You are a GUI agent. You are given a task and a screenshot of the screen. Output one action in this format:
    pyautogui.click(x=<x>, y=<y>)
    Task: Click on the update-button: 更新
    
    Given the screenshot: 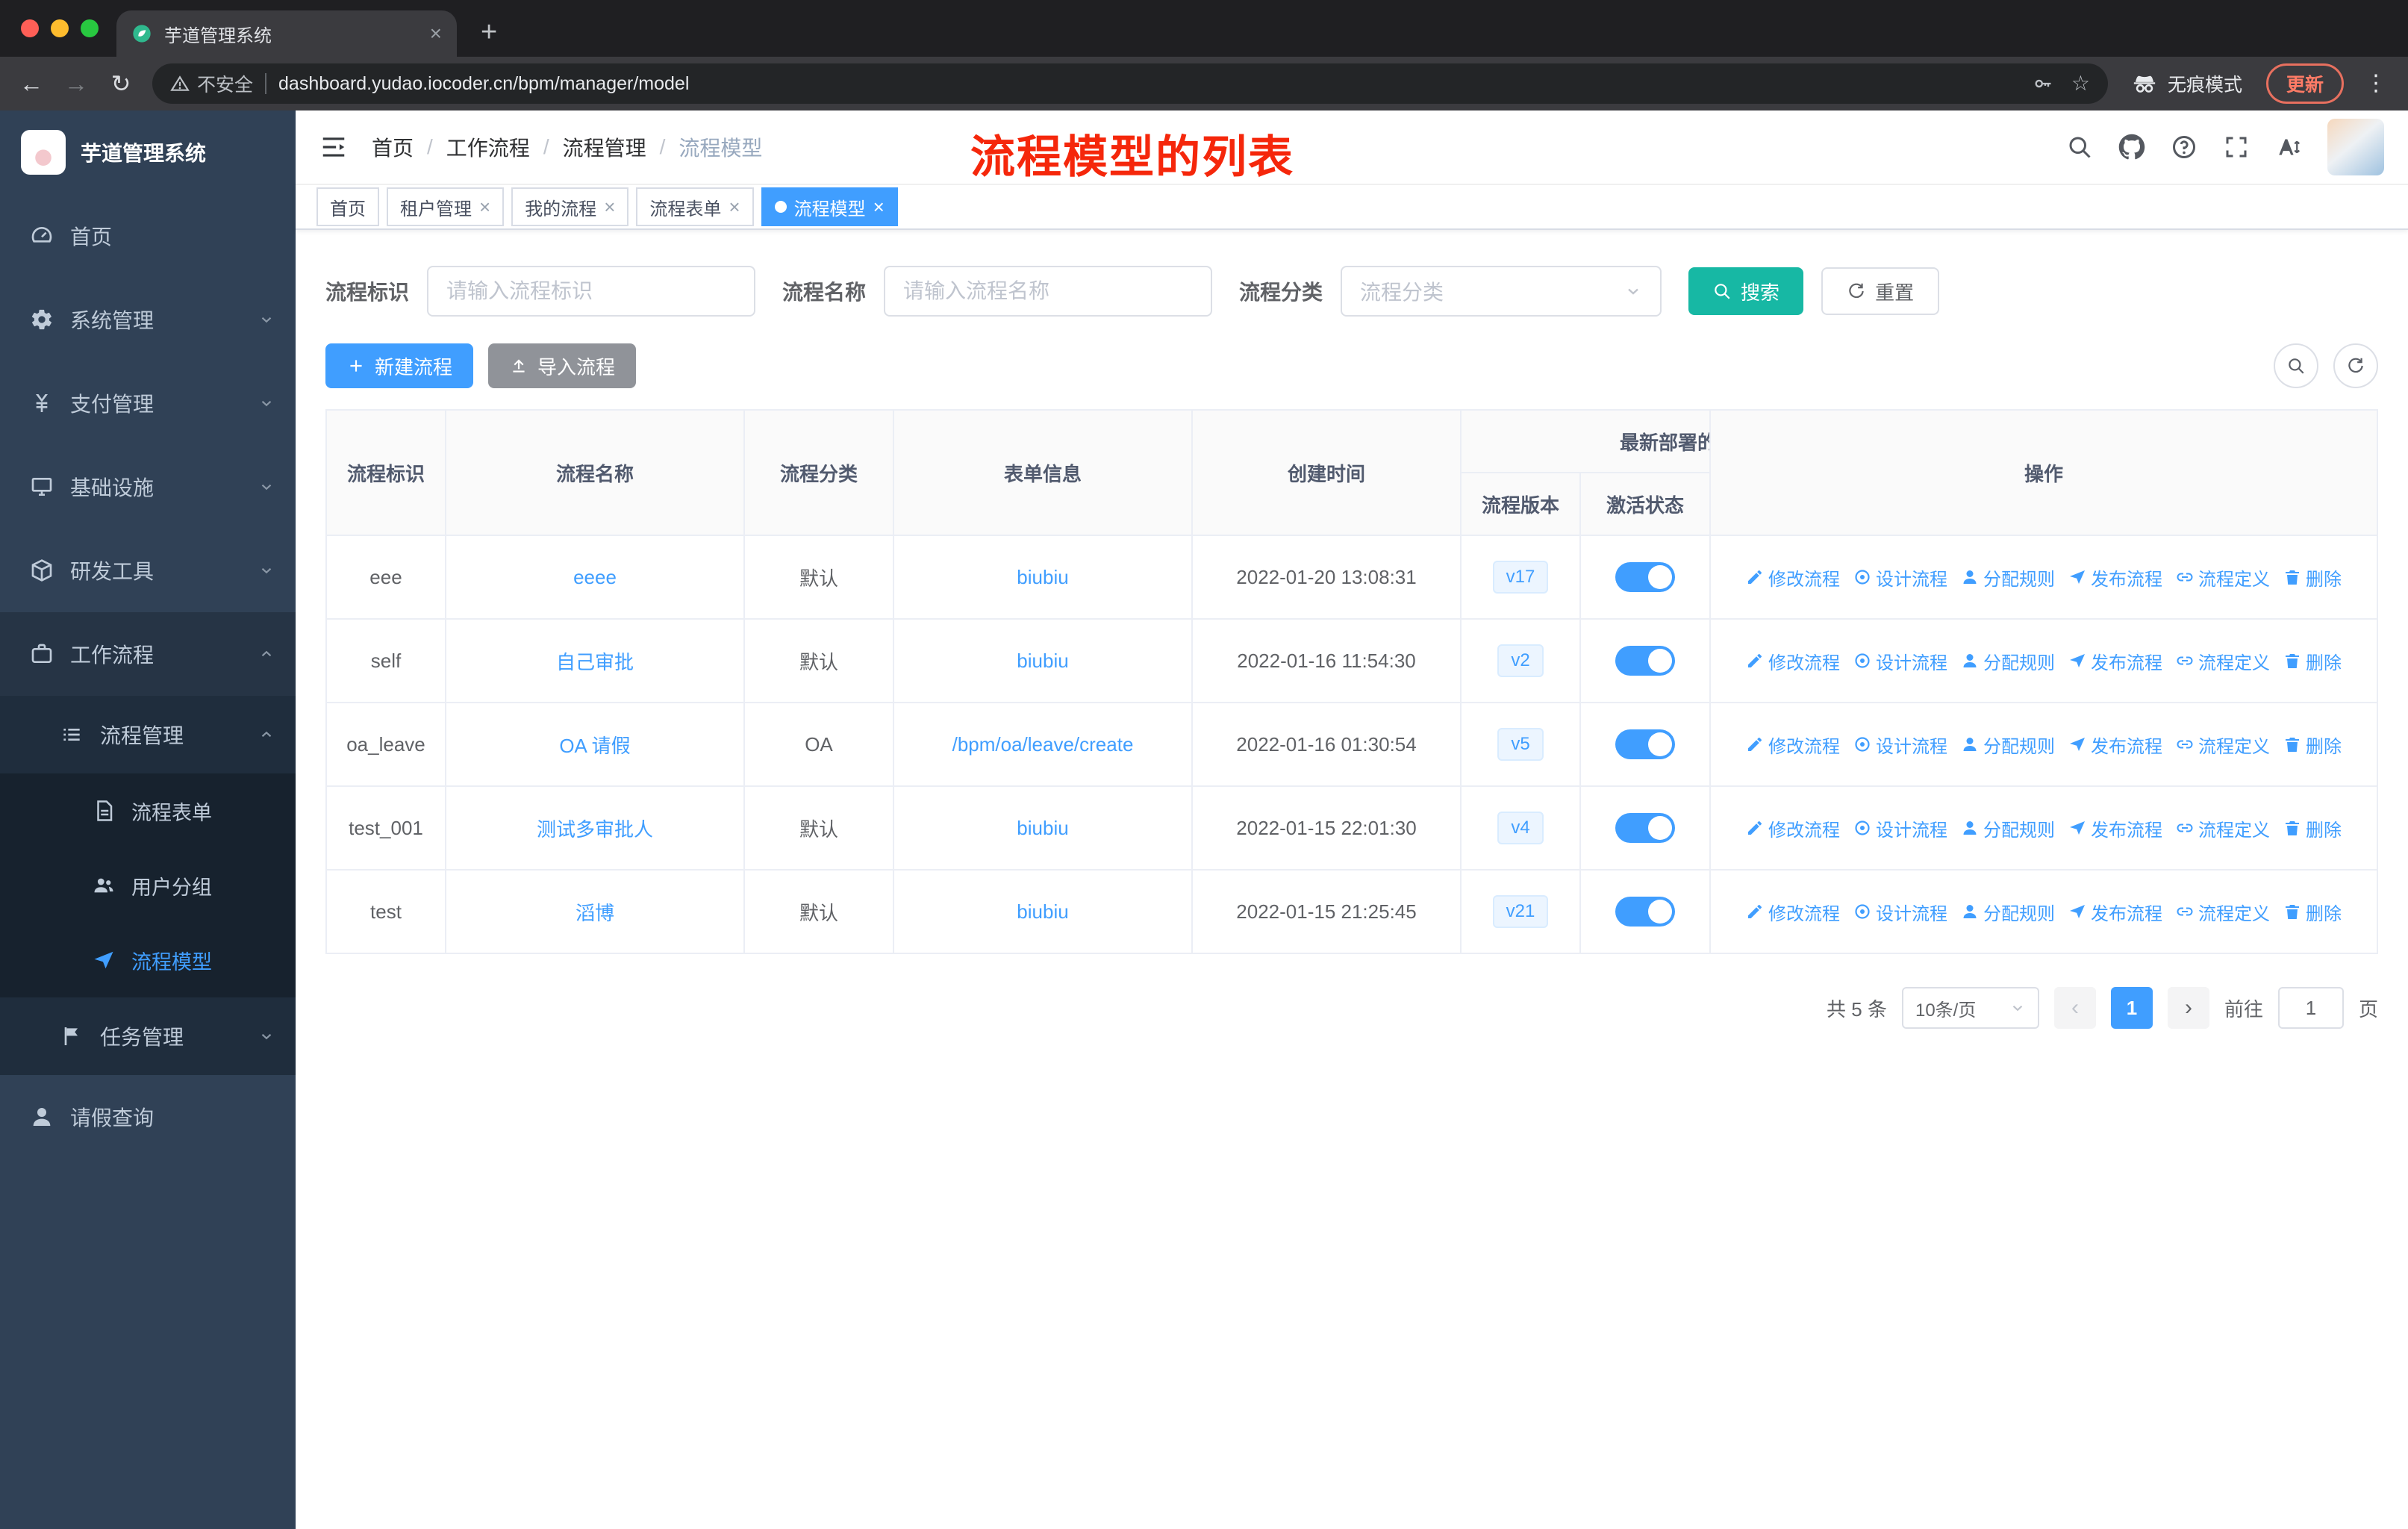 What is the action you would take?
    pyautogui.click(x=2304, y=83)
    